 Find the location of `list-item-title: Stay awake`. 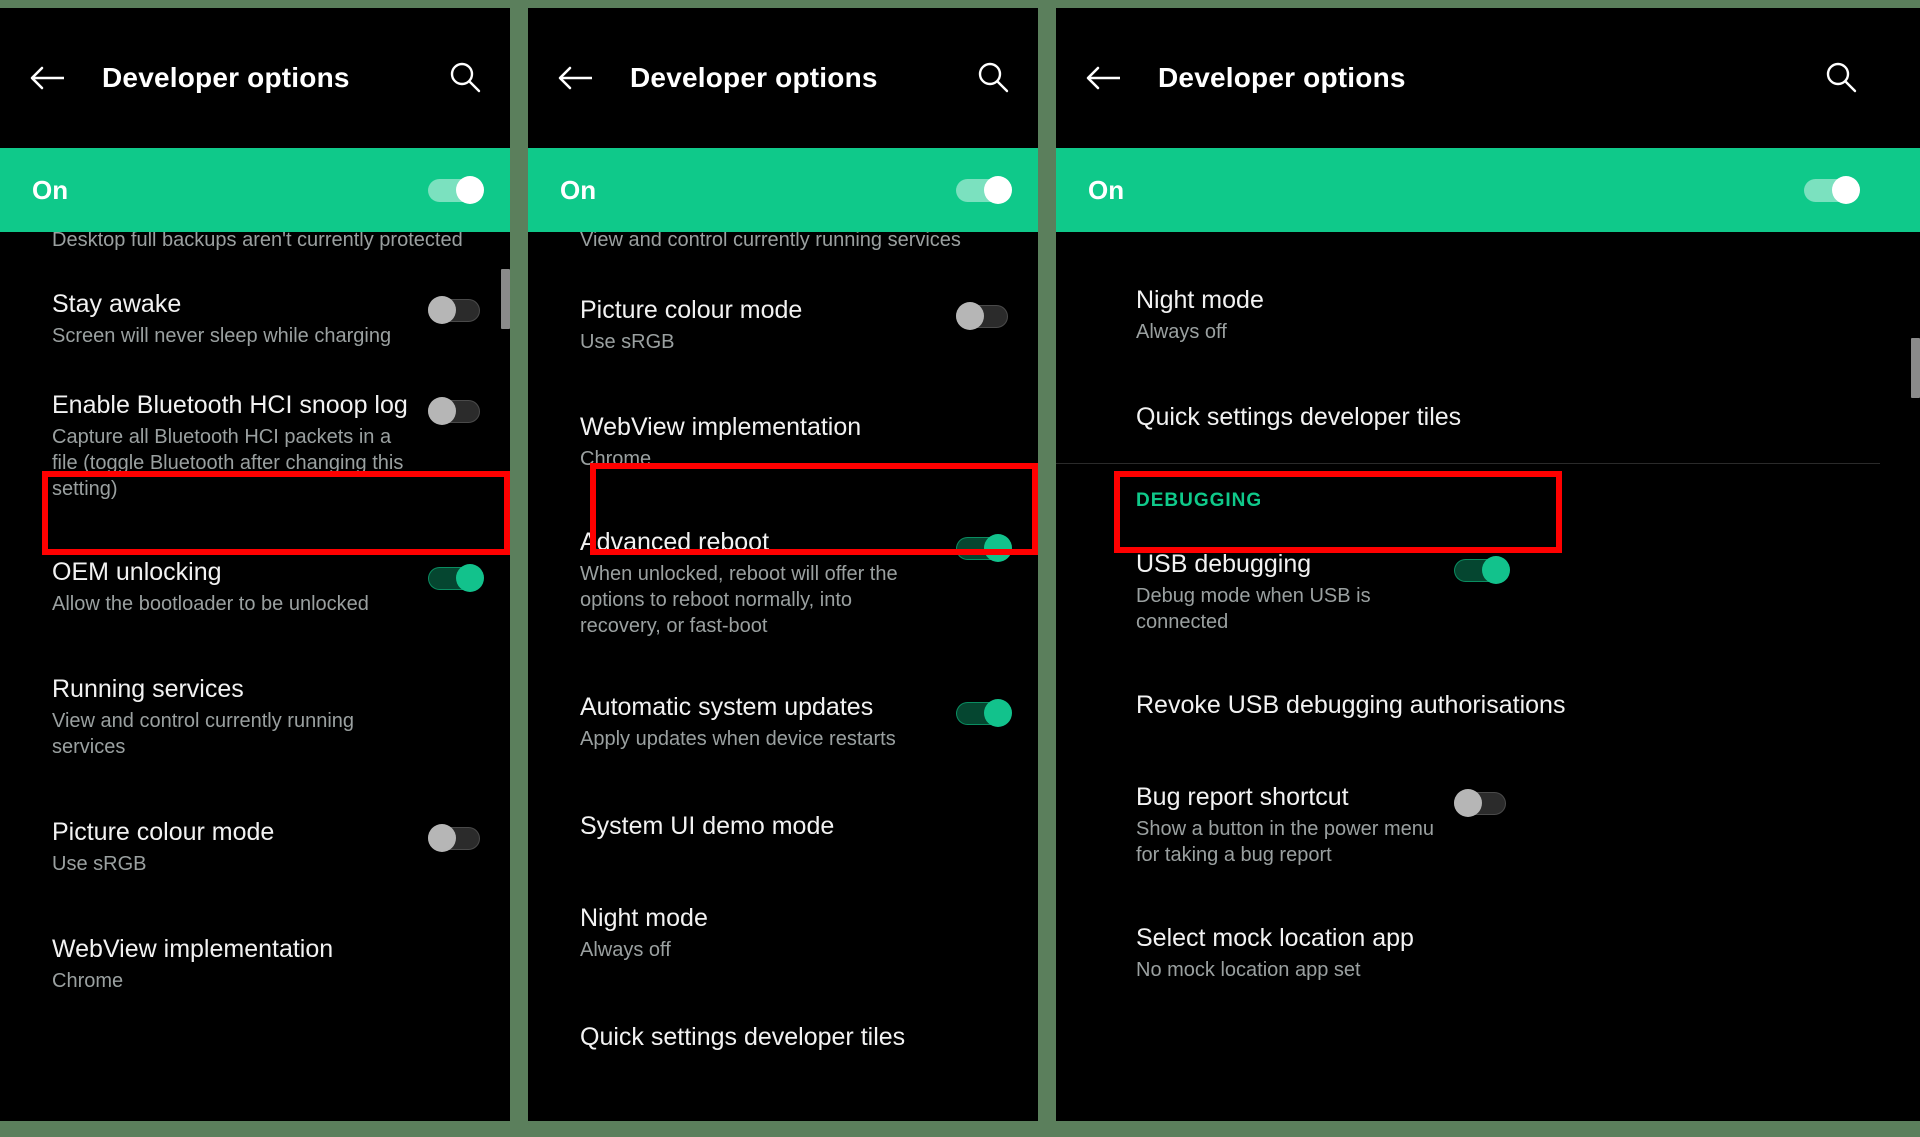

list-item-title: Stay awake is located at coordinates (117, 304).